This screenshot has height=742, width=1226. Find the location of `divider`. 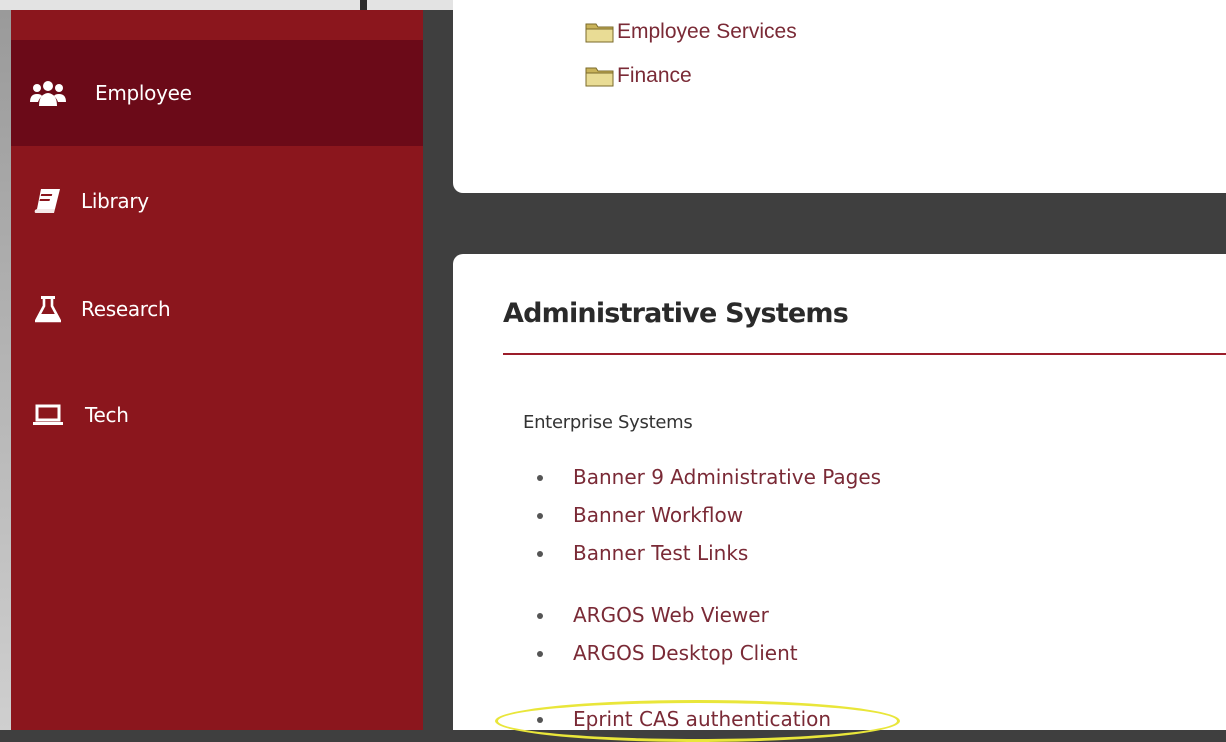

divider is located at coordinates (363, 5).